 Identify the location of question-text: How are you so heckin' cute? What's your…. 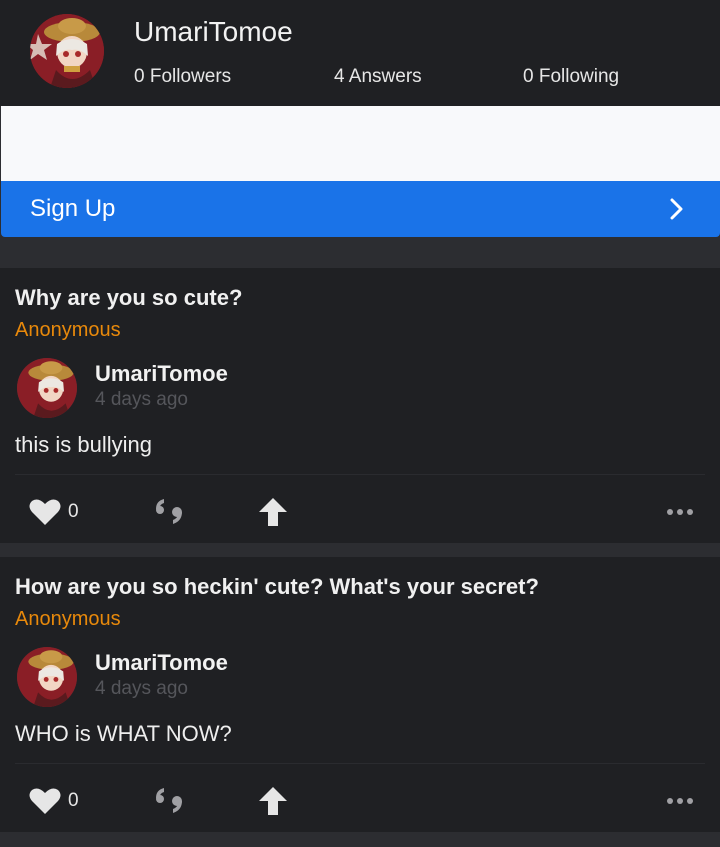
(277, 587).